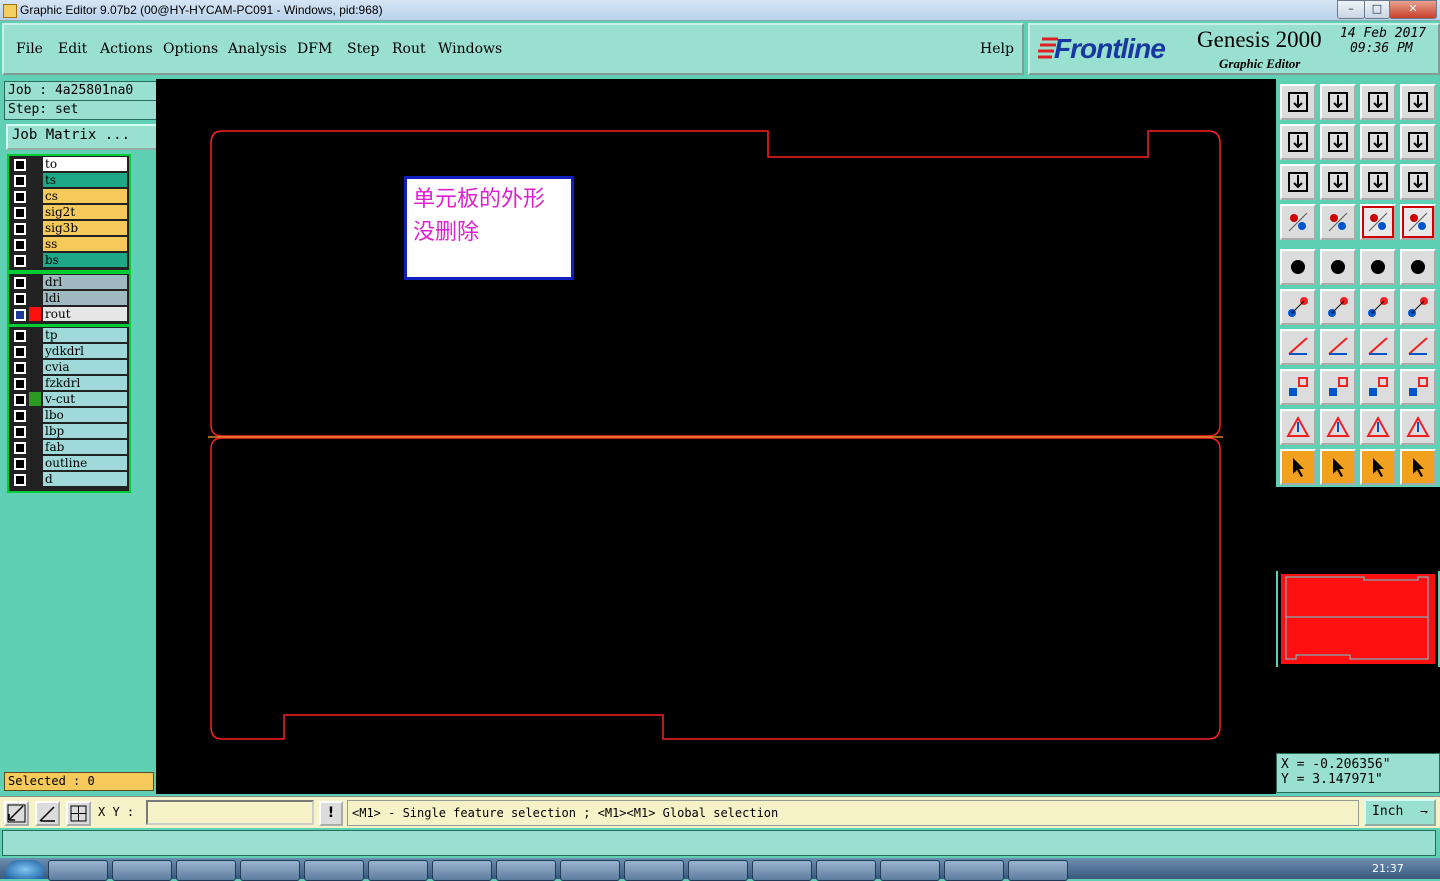 This screenshot has height=881, width=1440. Describe the element at coordinates (1418, 467) in the screenshot. I see `select-path-icon` at that location.